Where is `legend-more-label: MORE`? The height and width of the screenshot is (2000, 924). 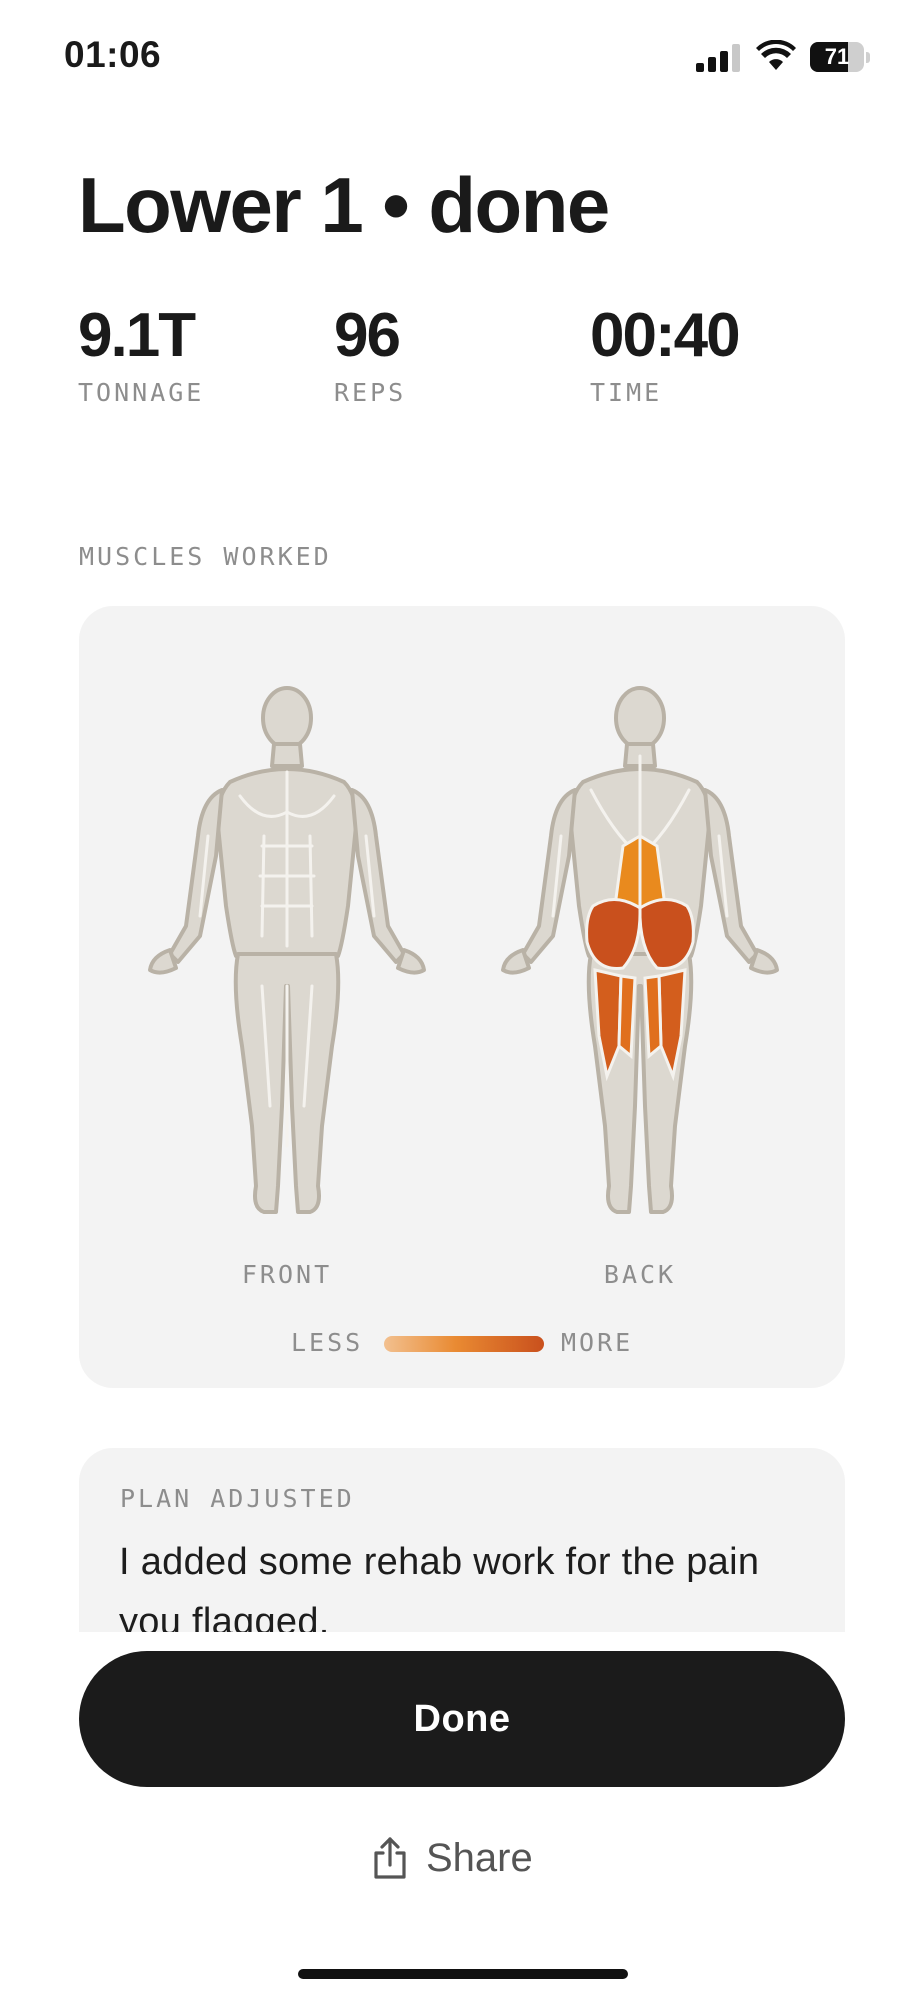
legend-more-label: MORE is located at coordinates (597, 1342).